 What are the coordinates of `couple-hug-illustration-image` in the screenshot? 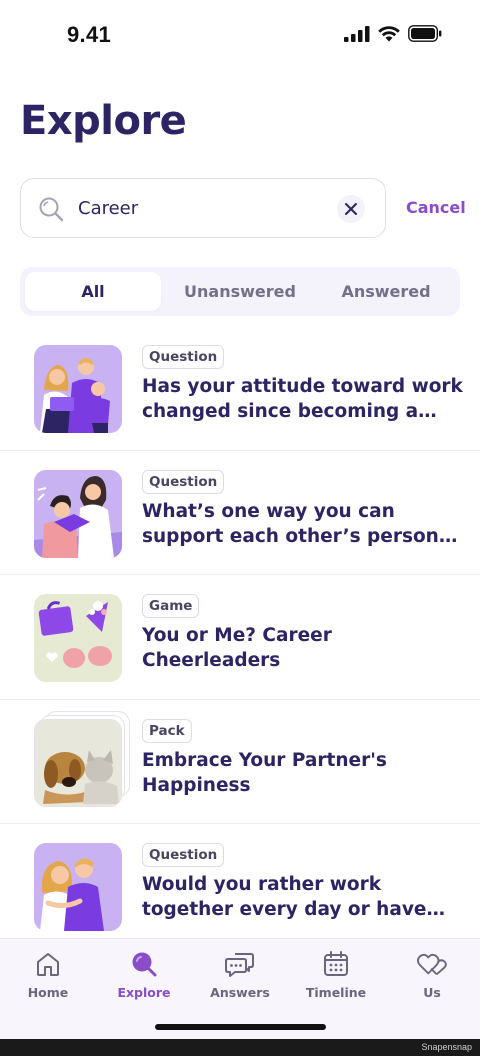 It's located at (78, 887).